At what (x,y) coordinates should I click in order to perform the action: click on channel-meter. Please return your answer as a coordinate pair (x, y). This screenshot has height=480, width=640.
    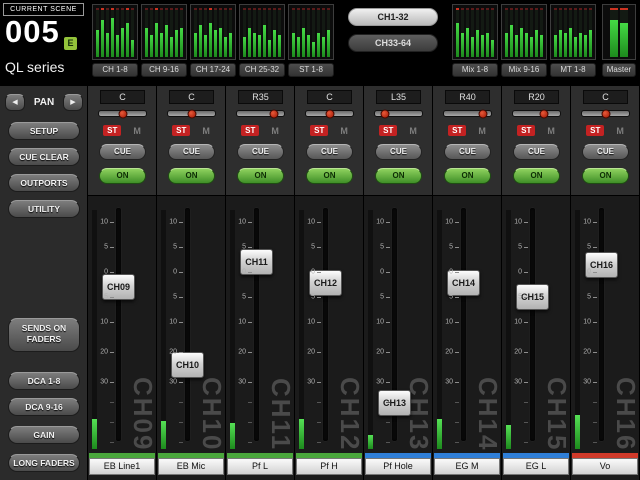
    Looking at the image, I should click on (163, 435).